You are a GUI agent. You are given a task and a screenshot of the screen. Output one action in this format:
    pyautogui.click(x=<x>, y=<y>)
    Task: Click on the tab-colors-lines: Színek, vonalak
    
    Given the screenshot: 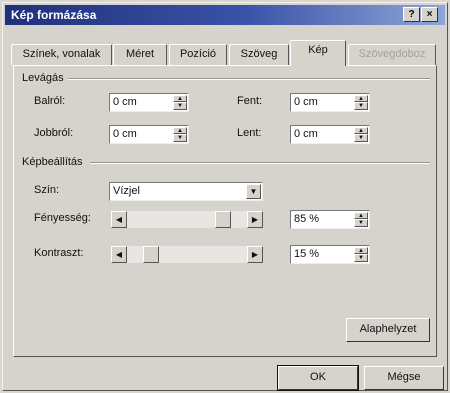 What is the action you would take?
    pyautogui.click(x=61, y=54)
    